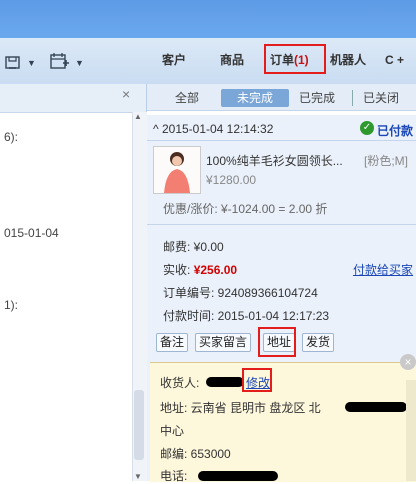  What do you see at coordinates (59, 60) in the screenshot?
I see `calendar-add-icon` at bounding box center [59, 60].